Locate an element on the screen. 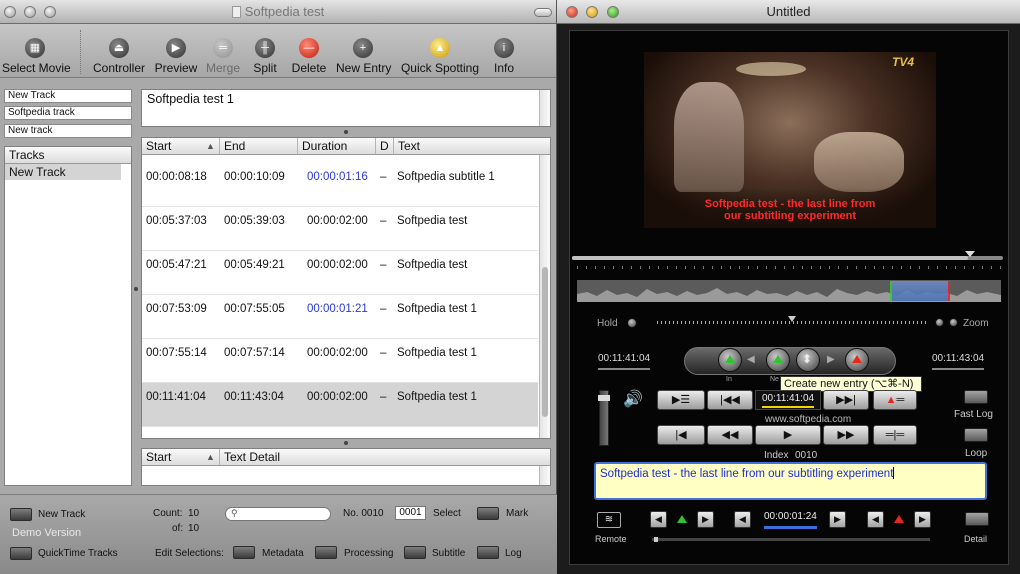 Image resolution: width=1020 pixels, height=574 pixels. duration-left-arrow-icon: ◀ is located at coordinates (742, 519).